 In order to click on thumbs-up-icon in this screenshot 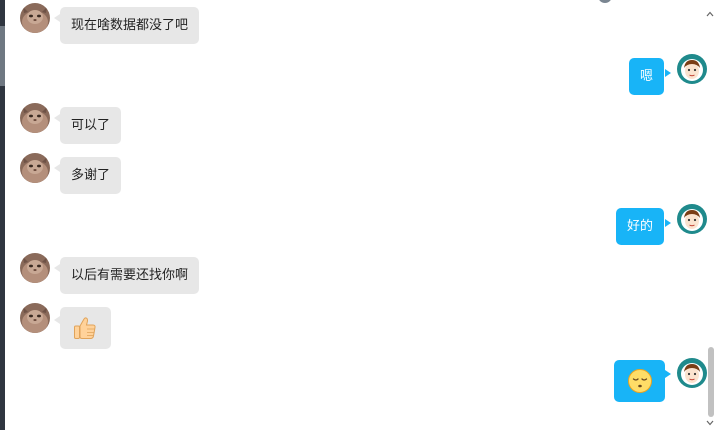, I will do `click(85, 328)`.